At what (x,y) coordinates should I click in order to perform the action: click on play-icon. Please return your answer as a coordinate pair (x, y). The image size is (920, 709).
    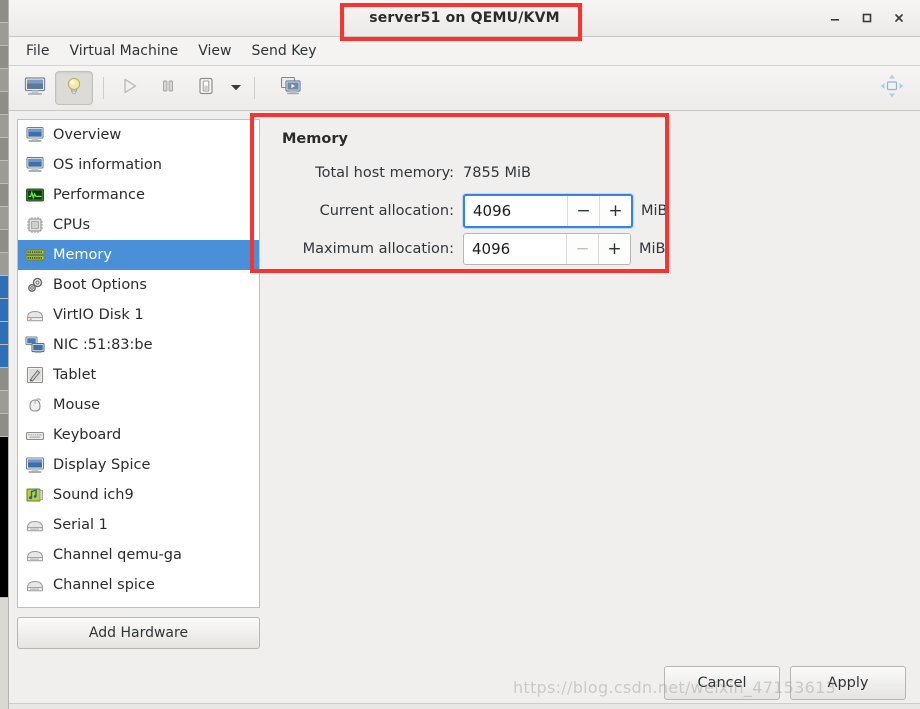
    Looking at the image, I should click on (130, 88).